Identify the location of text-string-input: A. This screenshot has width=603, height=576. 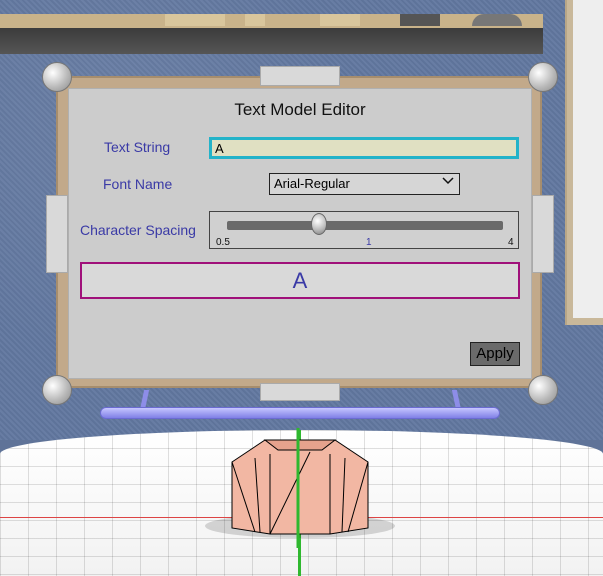
(364, 148).